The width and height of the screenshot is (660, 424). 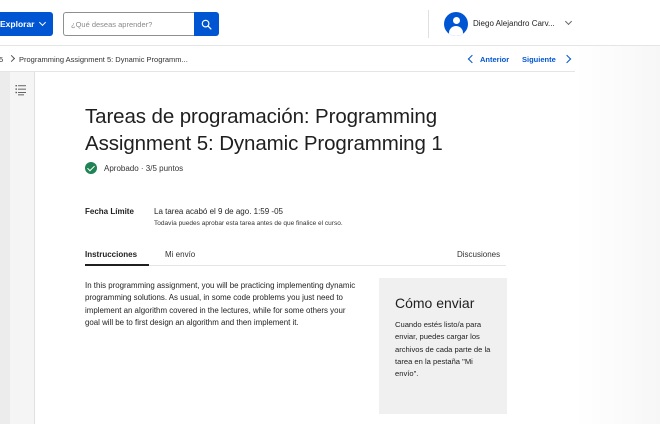 I want to click on sidebar-collapsed-panel, so click(x=5, y=248).